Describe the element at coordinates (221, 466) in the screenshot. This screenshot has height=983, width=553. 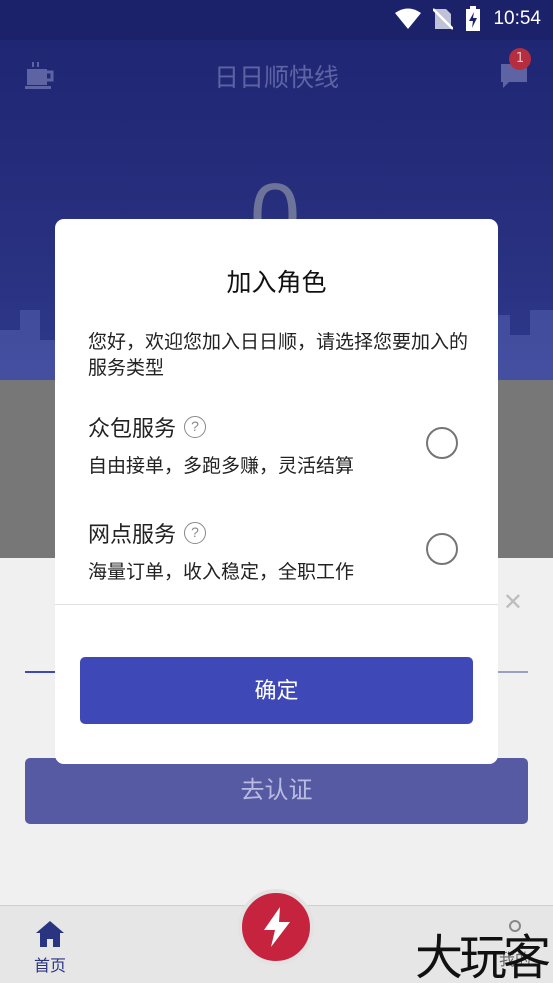
I see `option-subtitle: 自由接单，多跑多赚，灵活结算` at that location.